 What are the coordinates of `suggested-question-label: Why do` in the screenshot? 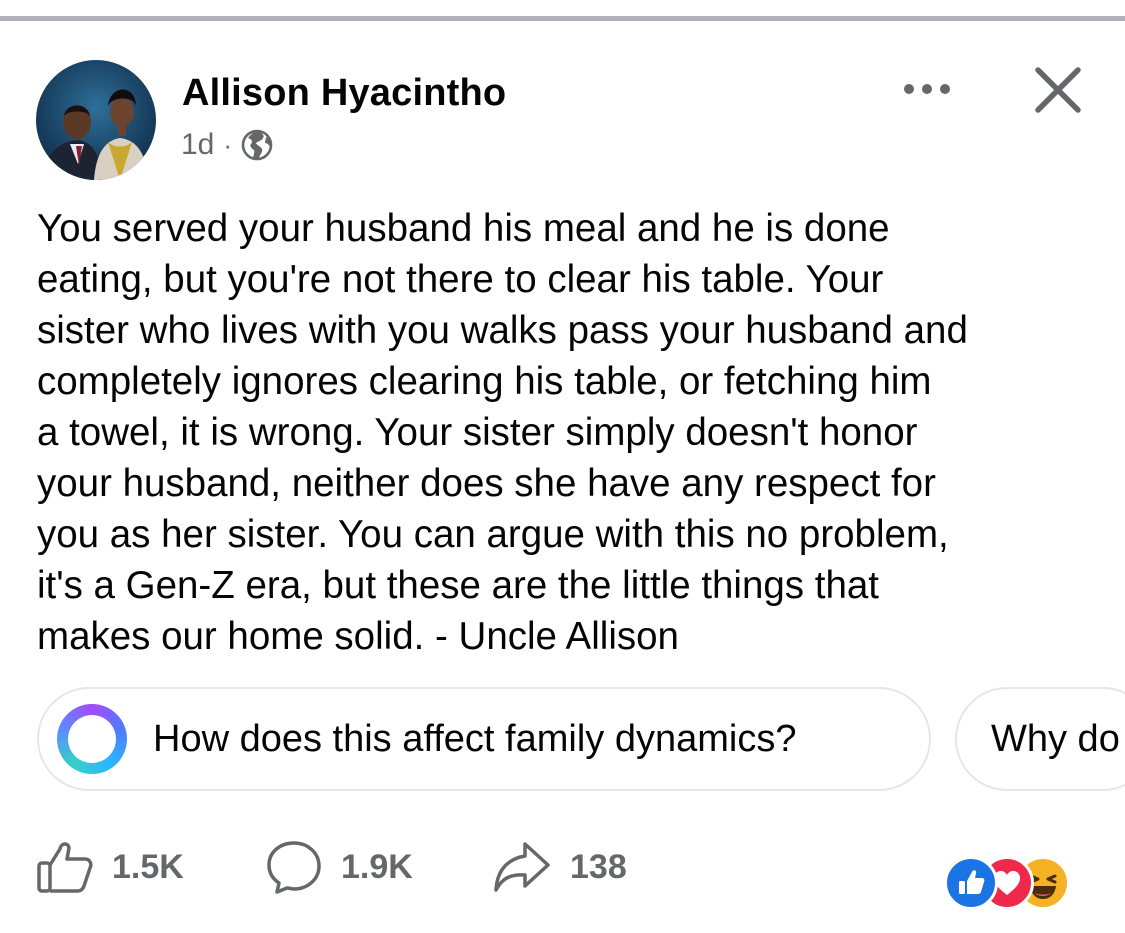 It's located at (1055, 738).